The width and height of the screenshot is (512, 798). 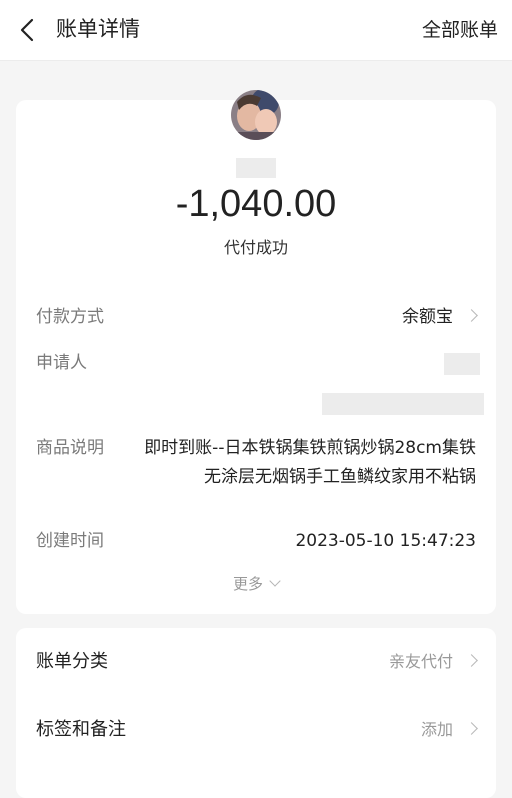 I want to click on created-time-label: 创建时间, so click(x=70, y=541).